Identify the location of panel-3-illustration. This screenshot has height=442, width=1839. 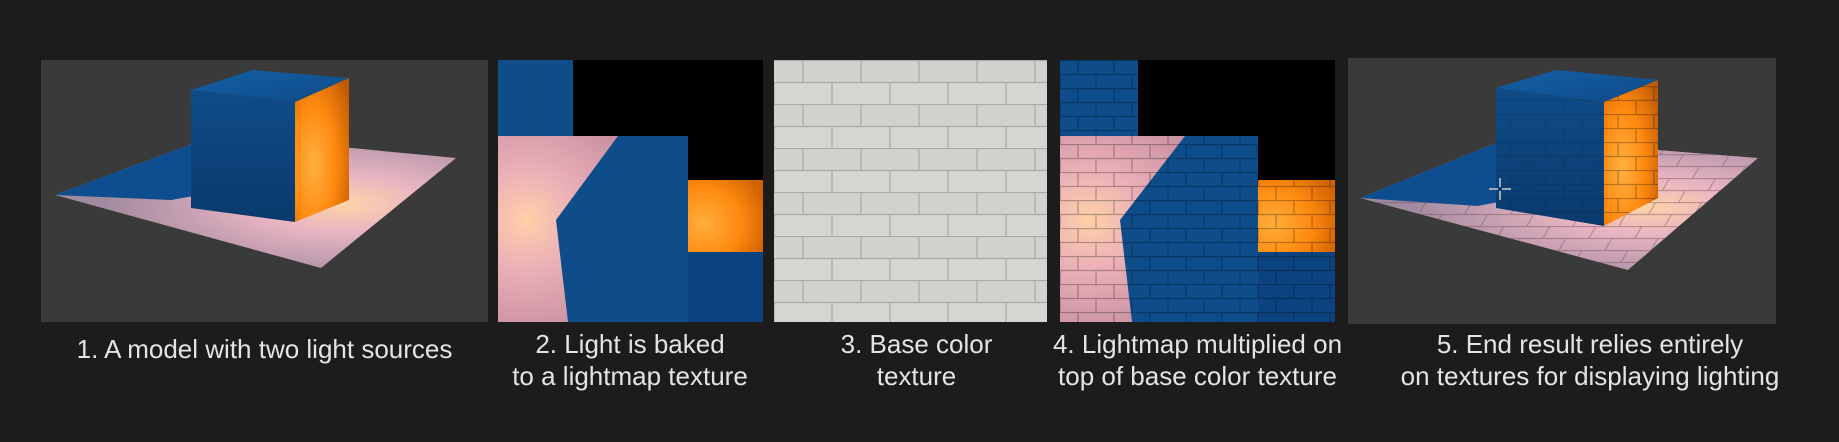
(910, 191).